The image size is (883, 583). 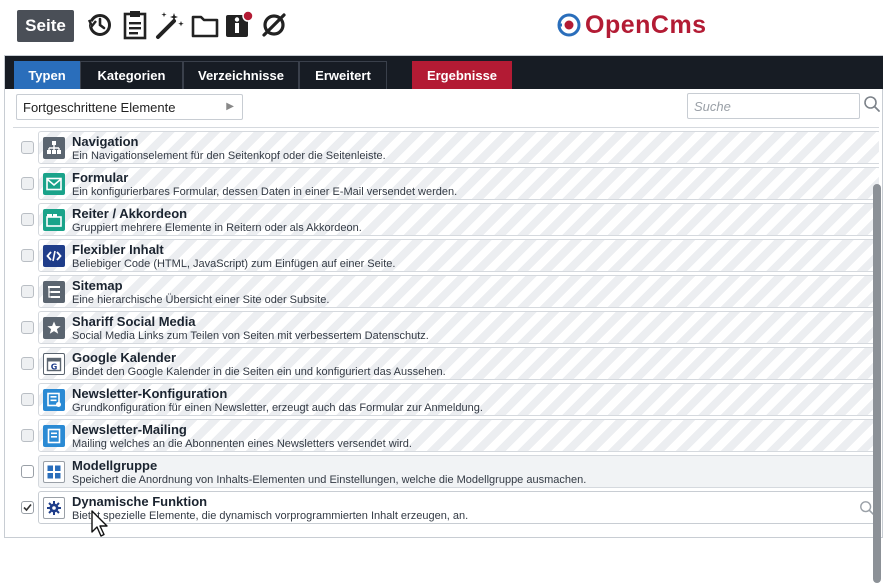 What do you see at coordinates (712, 106) in the screenshot?
I see `search-placeholder: Suche` at bounding box center [712, 106].